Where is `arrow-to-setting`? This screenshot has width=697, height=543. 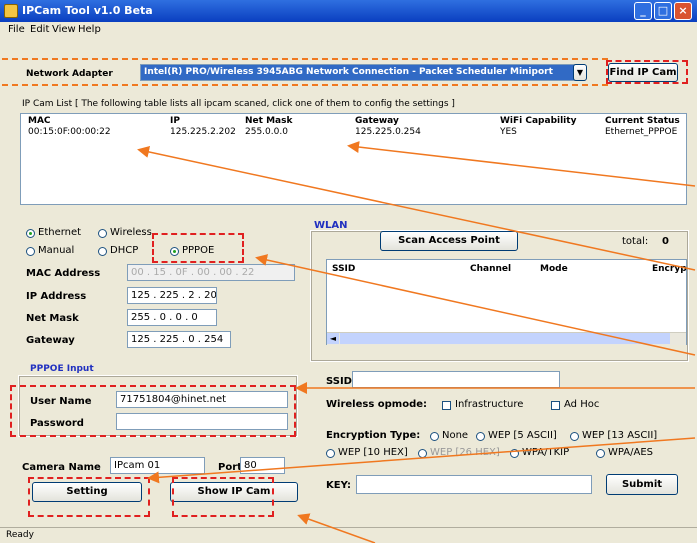
arrow-to-setting is located at coordinates (421, 460).